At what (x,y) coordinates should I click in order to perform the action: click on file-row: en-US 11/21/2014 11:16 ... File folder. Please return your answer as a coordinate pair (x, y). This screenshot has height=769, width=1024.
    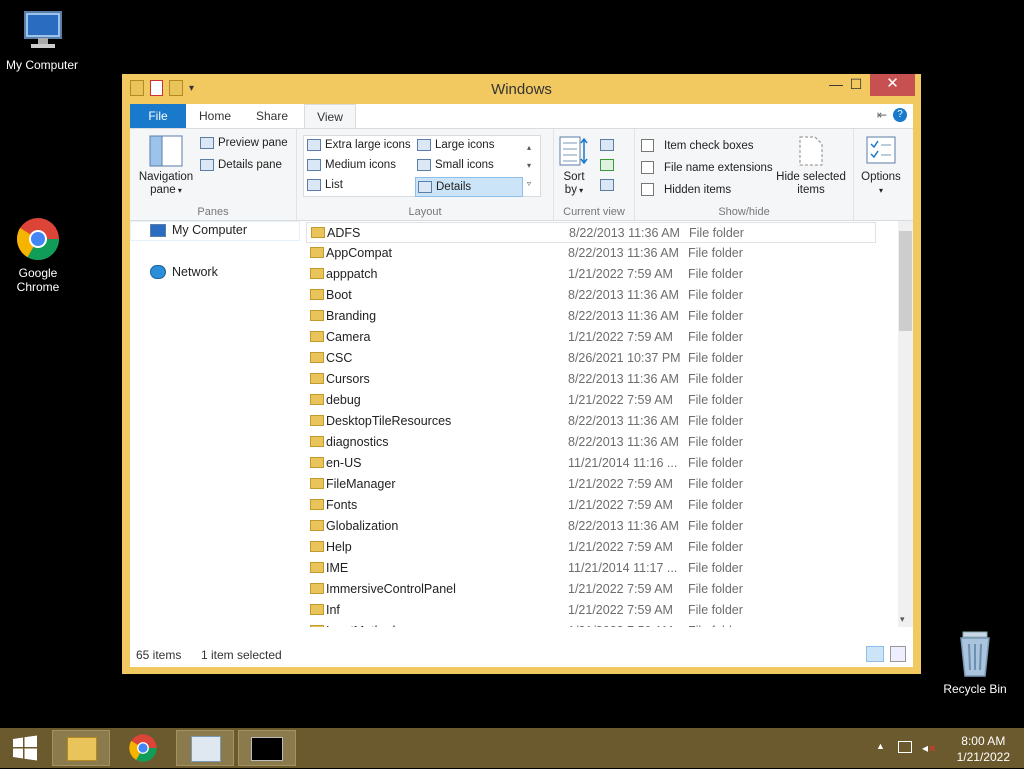
    Looking at the image, I should click on (591, 463).